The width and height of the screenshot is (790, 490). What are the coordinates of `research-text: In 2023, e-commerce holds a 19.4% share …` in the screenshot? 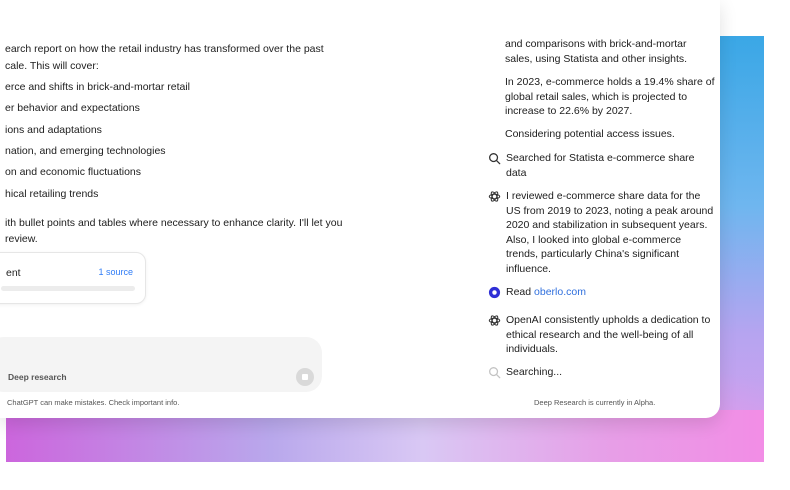 It's located at (610, 97).